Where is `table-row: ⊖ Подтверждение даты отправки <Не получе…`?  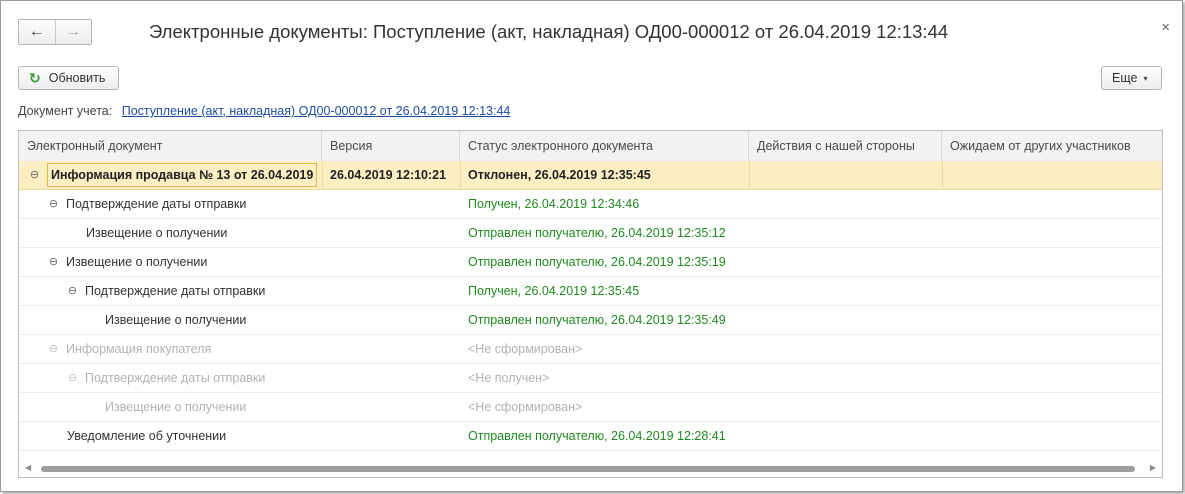
table-row: ⊖ Подтверждение даты отправки <Не получе… is located at coordinates (590, 378).